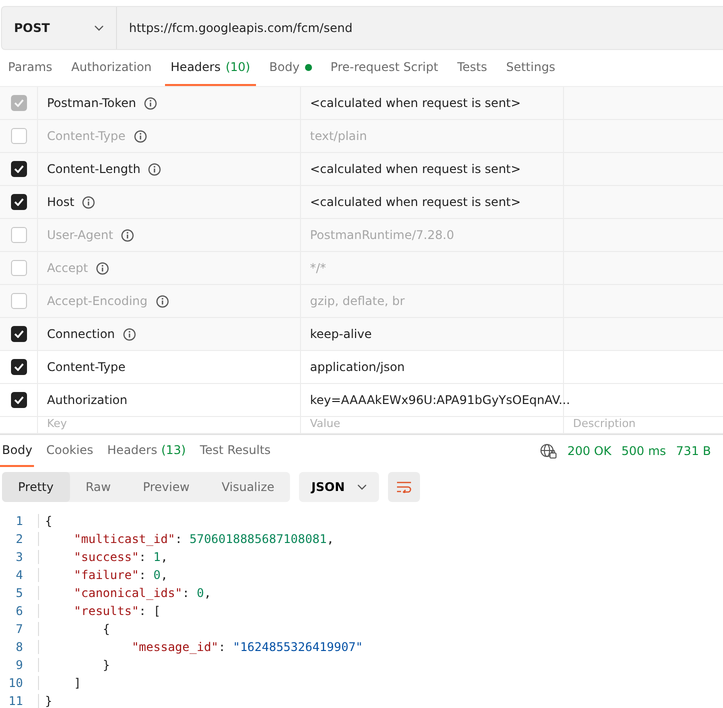 The height and width of the screenshot is (708, 723). What do you see at coordinates (382, 235) in the screenshot?
I see `header-value: PostmanRuntime/7.28.0` at bounding box center [382, 235].